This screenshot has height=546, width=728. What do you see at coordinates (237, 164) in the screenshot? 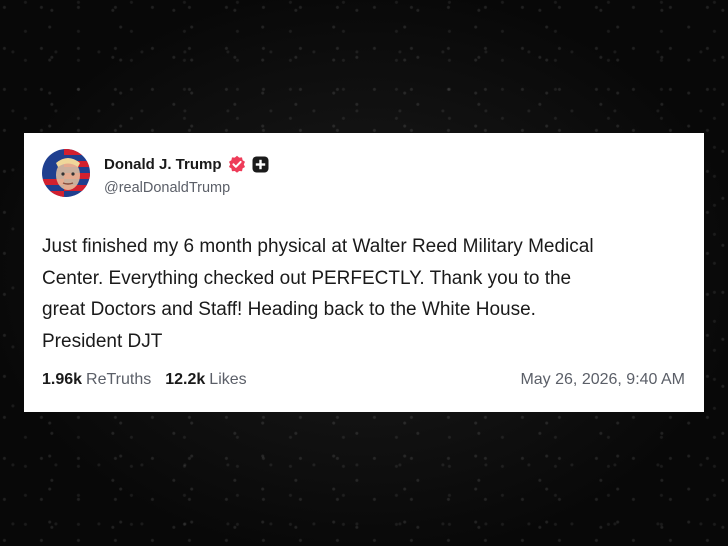
I see `verified-badge-icon` at bounding box center [237, 164].